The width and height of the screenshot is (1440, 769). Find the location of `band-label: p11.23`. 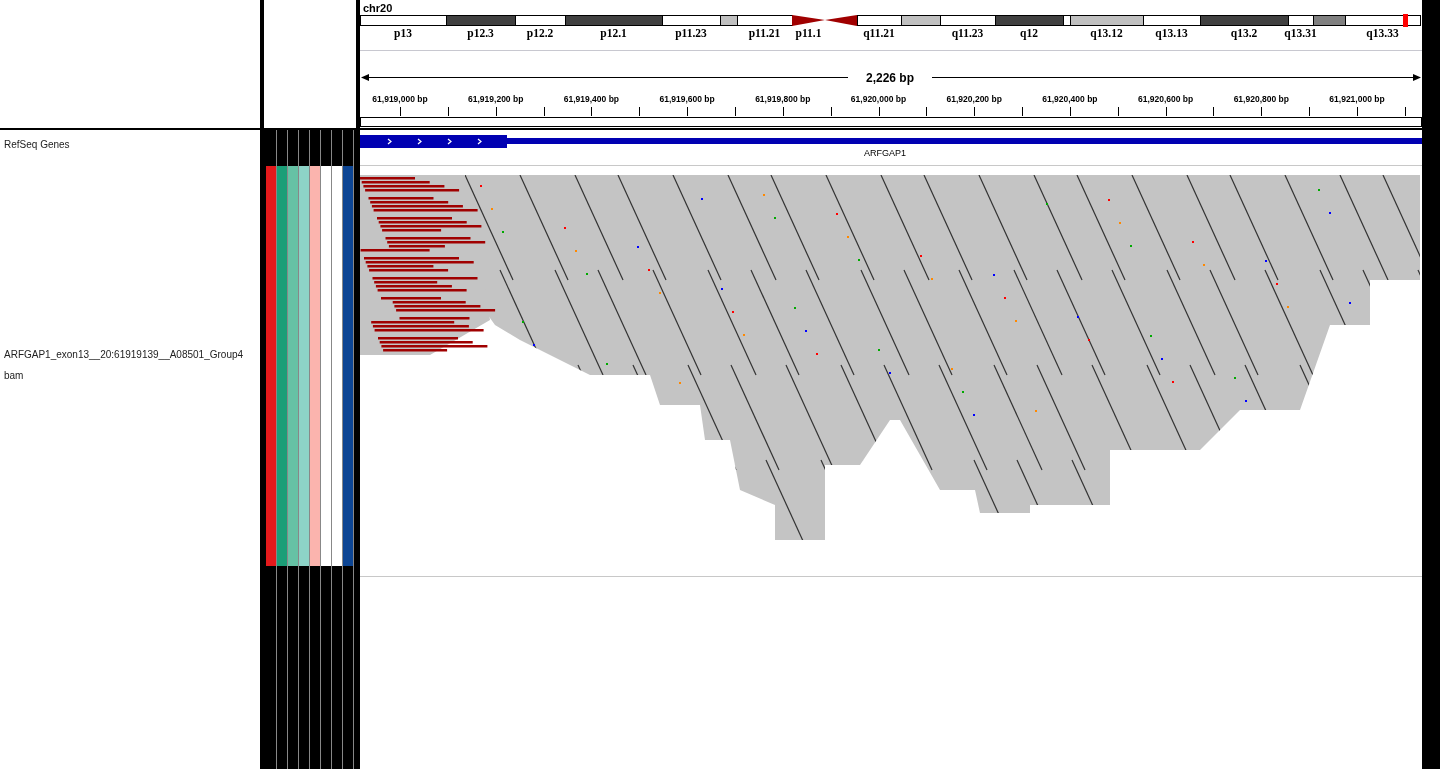

band-label: p11.23 is located at coordinates (691, 33).